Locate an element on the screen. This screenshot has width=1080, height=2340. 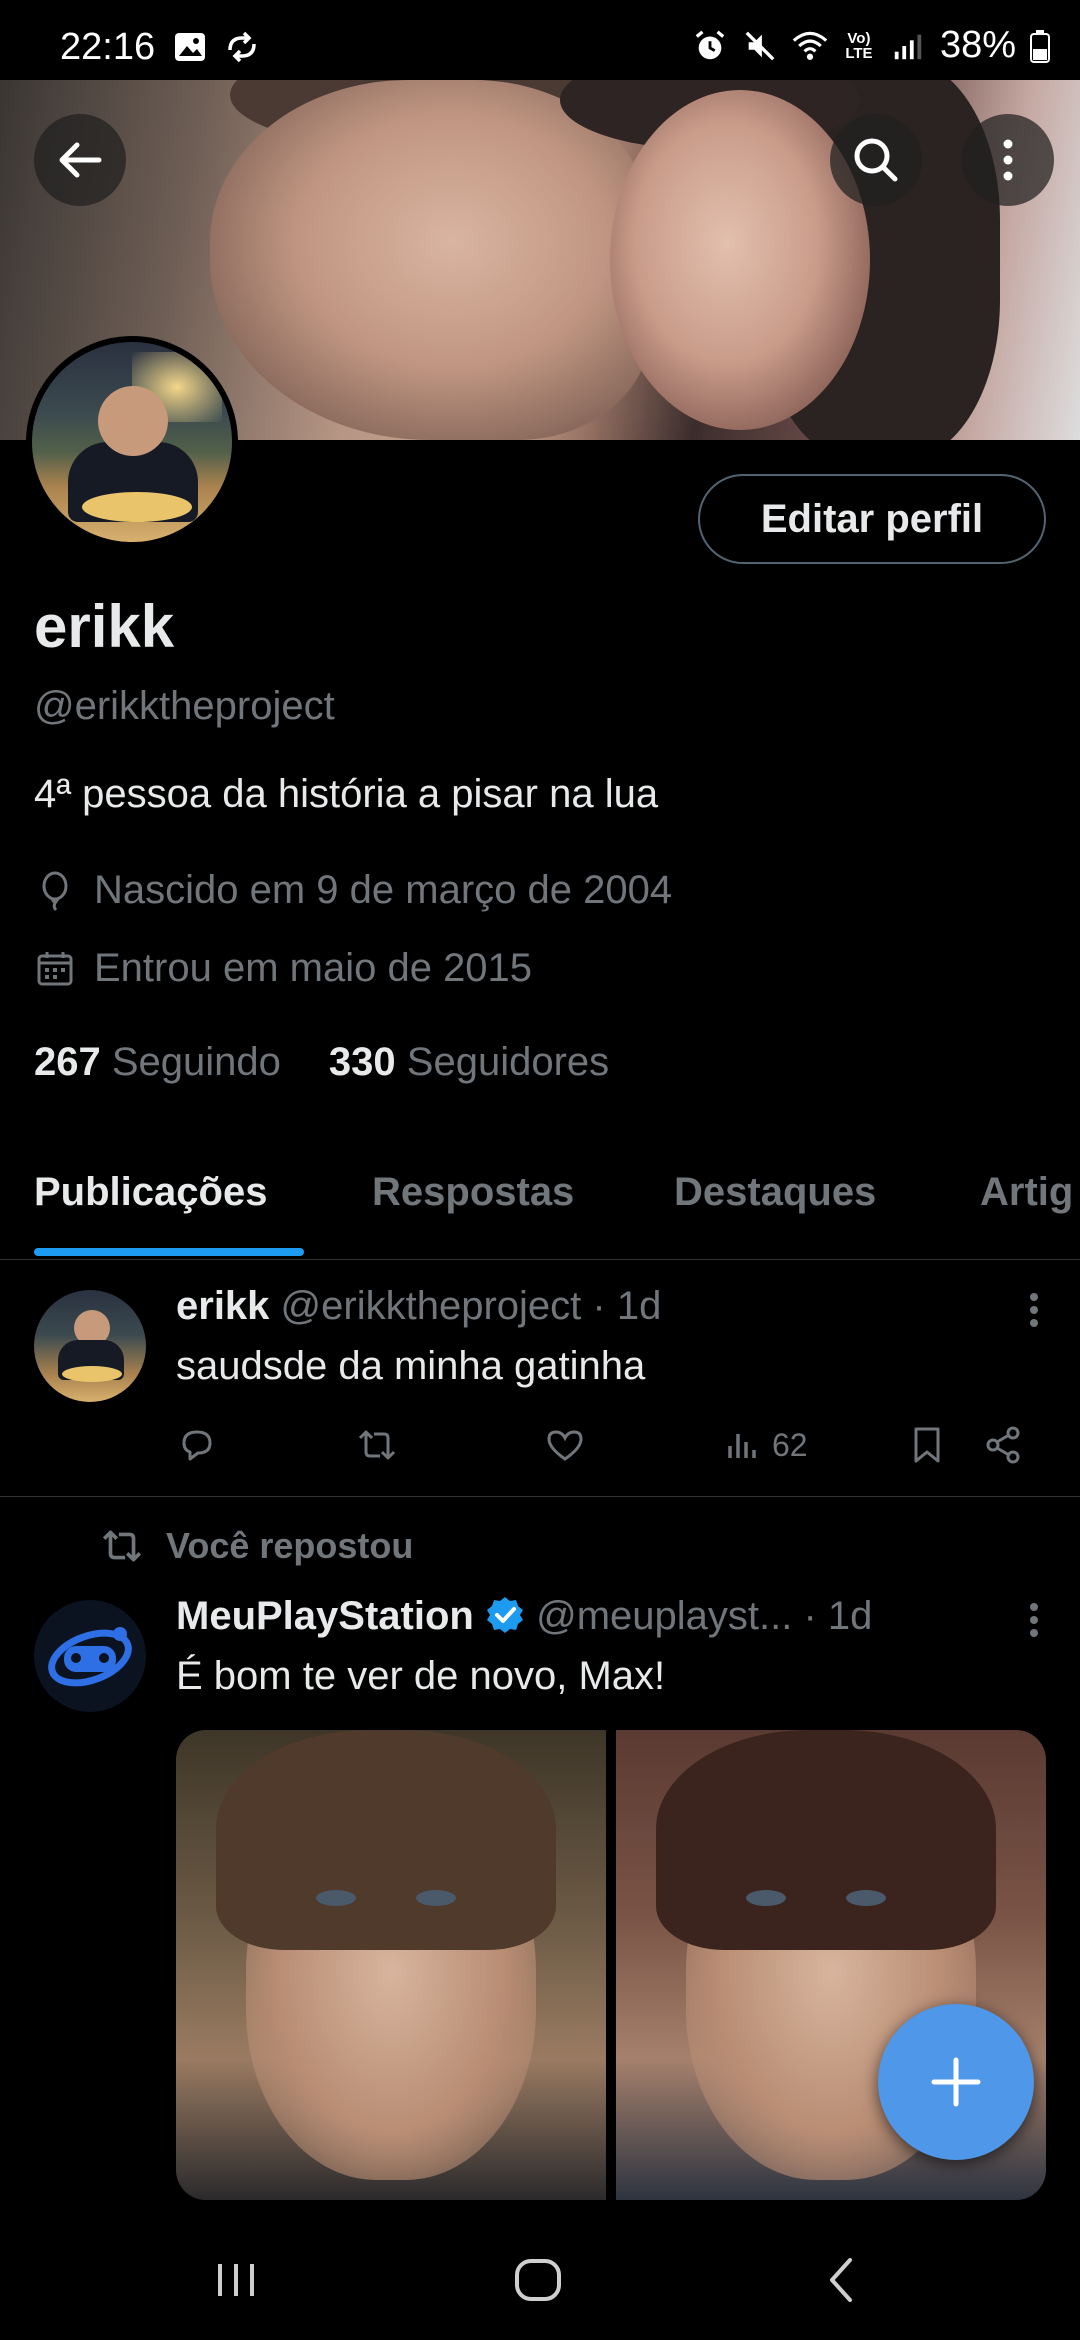
profile-tabs: Publicações Respostas Destaques Artig is located at coordinates (540, 1200).